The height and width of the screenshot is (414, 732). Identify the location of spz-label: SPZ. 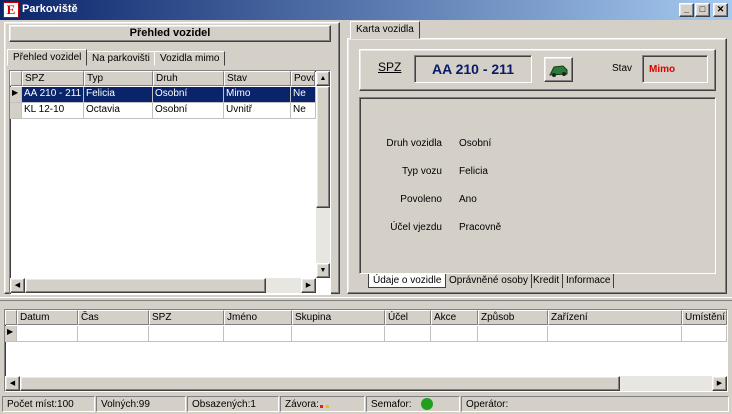
(390, 67).